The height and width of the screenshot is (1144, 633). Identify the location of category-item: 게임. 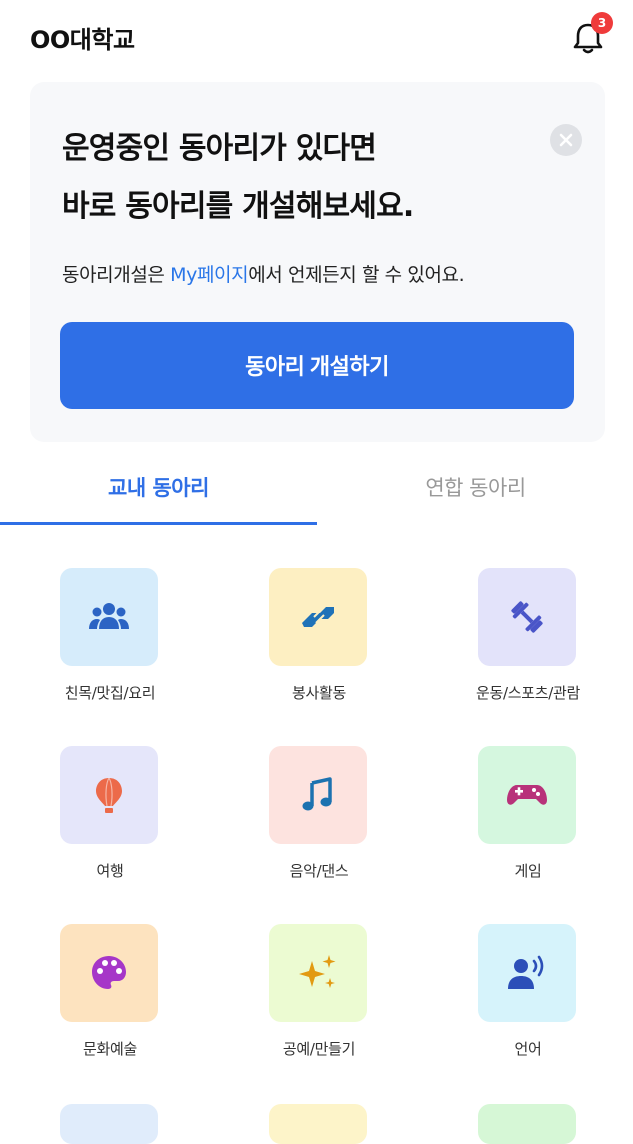
(528, 826).